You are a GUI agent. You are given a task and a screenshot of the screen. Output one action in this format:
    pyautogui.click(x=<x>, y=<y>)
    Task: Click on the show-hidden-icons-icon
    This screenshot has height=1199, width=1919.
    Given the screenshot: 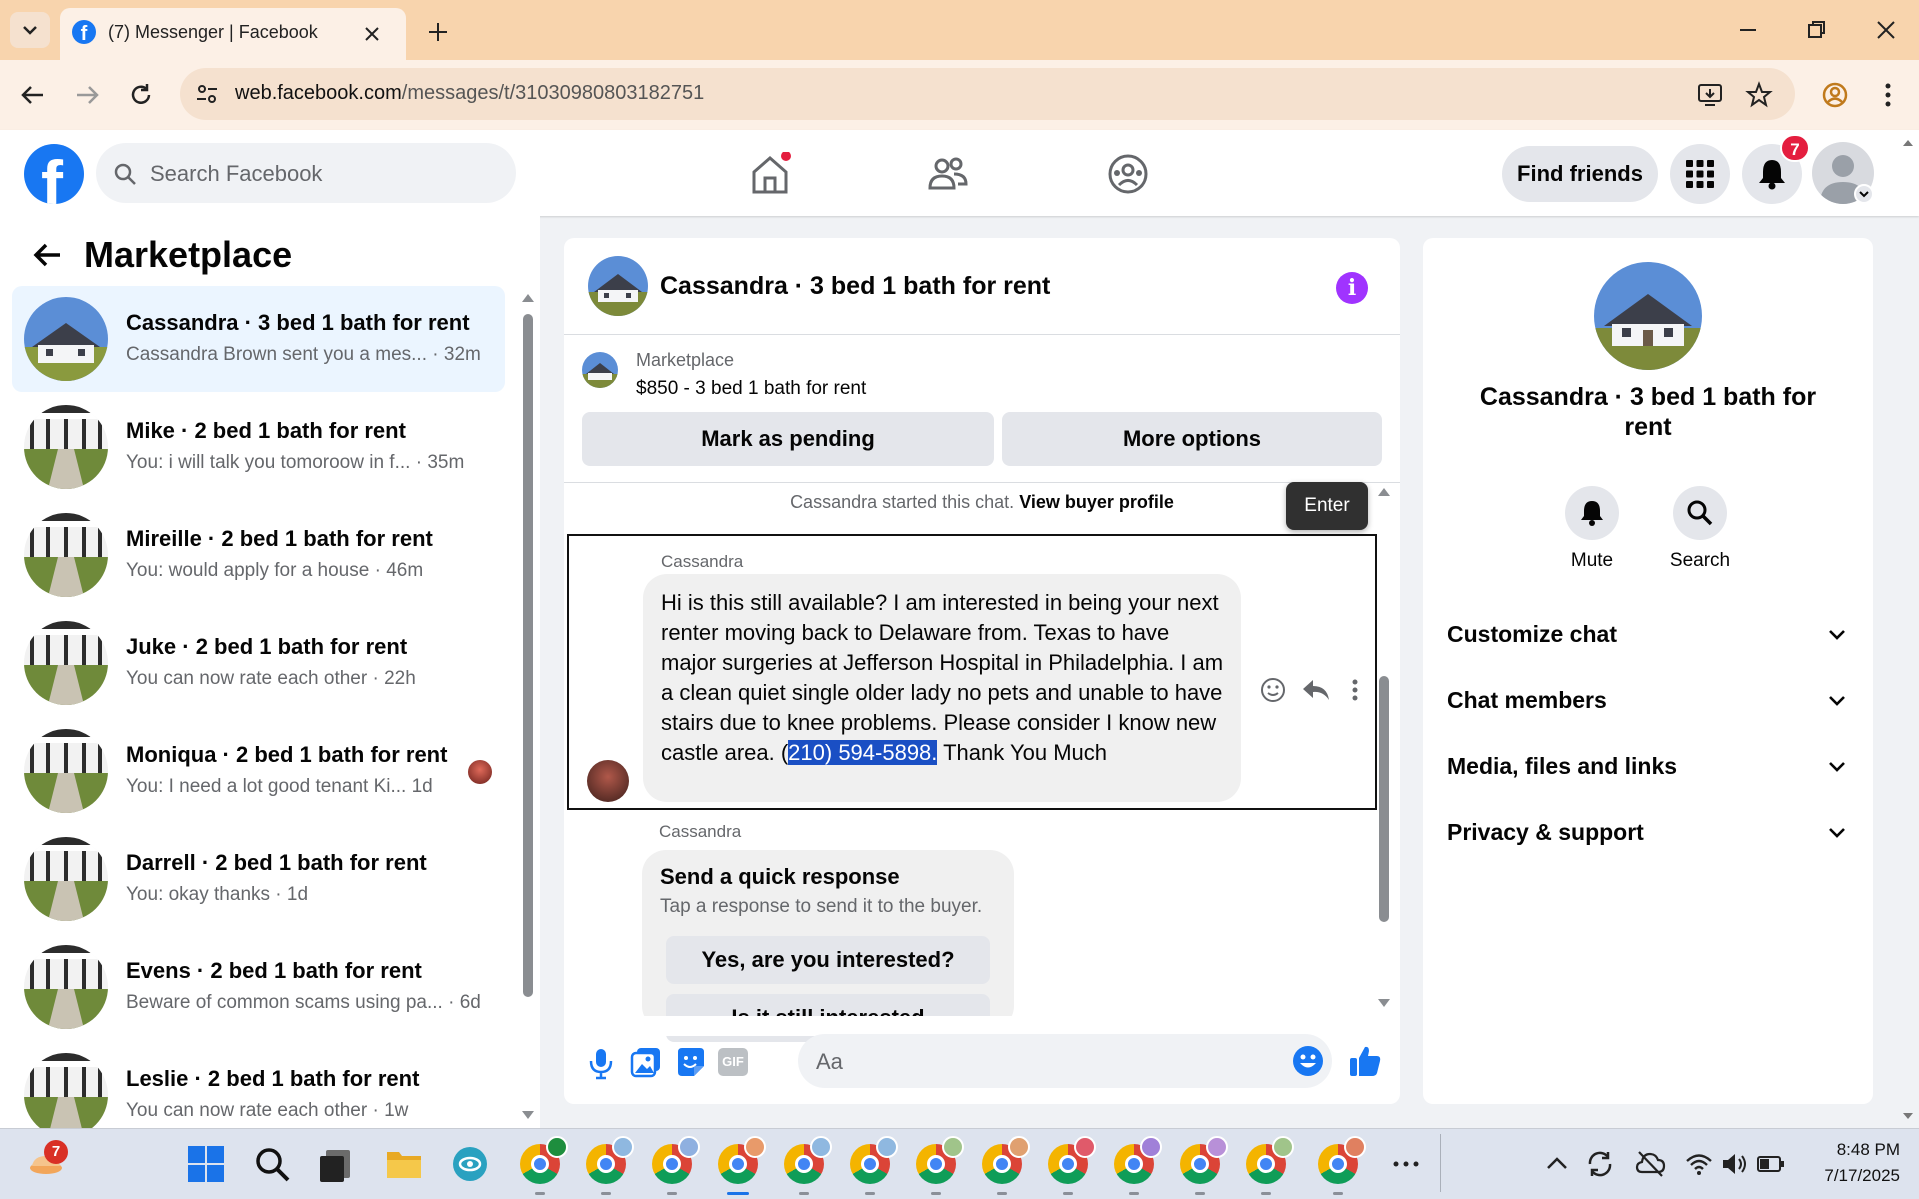 What is the action you would take?
    pyautogui.click(x=1564, y=1164)
    